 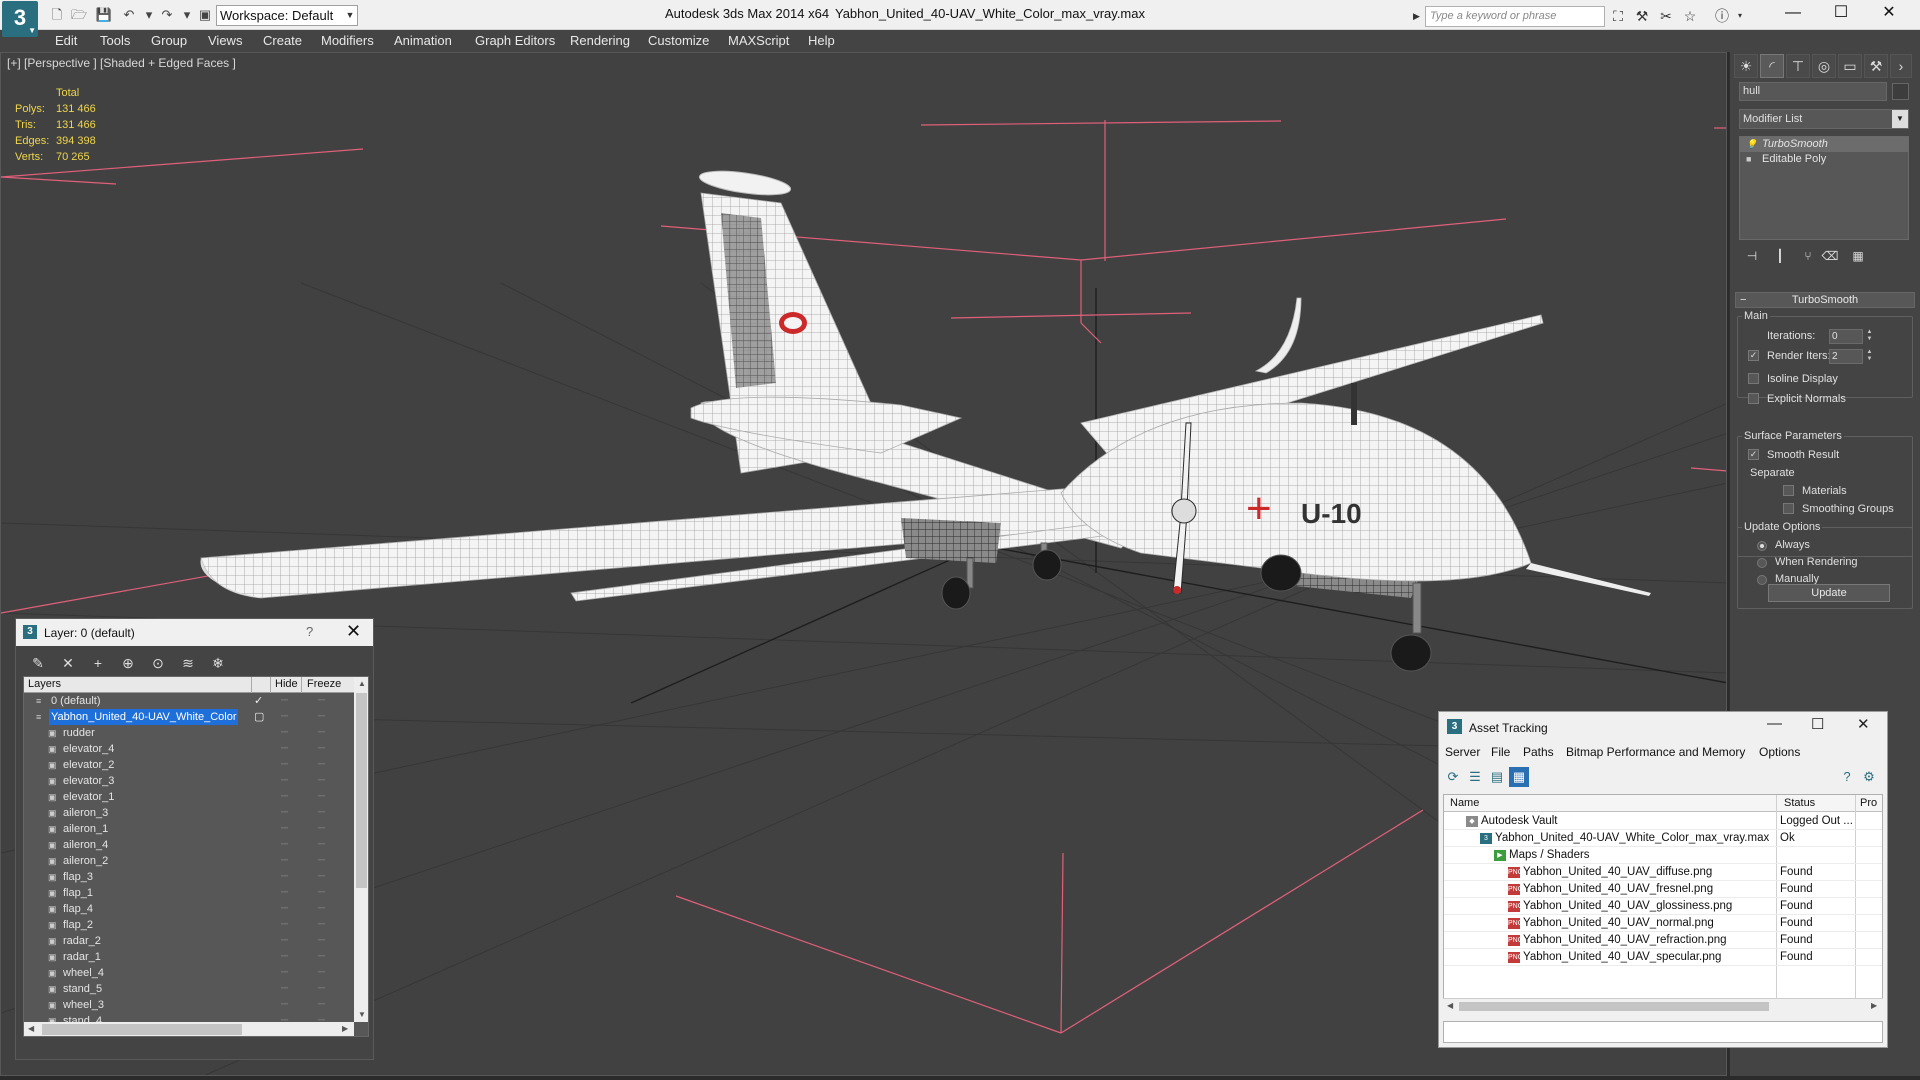 I want to click on menu-customize: Customize, so click(x=678, y=40).